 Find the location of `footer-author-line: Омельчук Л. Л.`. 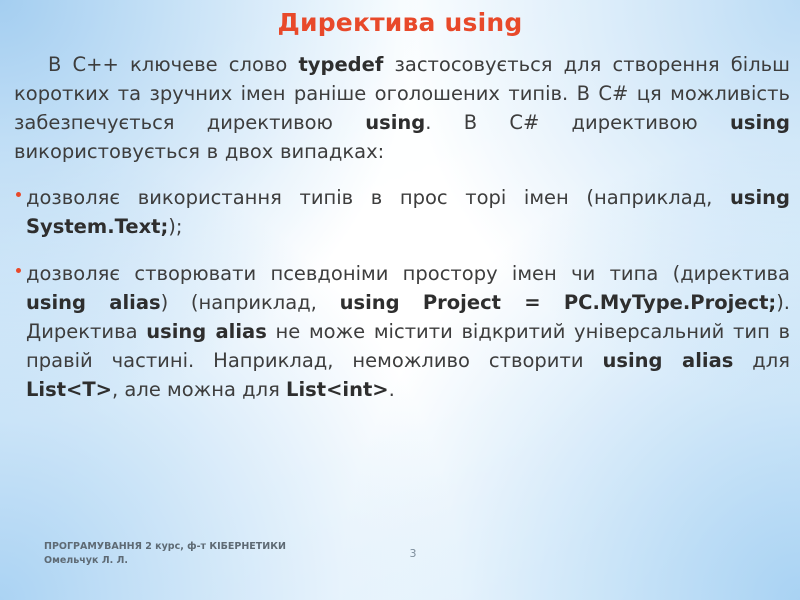

footer-author-line: Омельчук Л. Л. is located at coordinates (86, 560).